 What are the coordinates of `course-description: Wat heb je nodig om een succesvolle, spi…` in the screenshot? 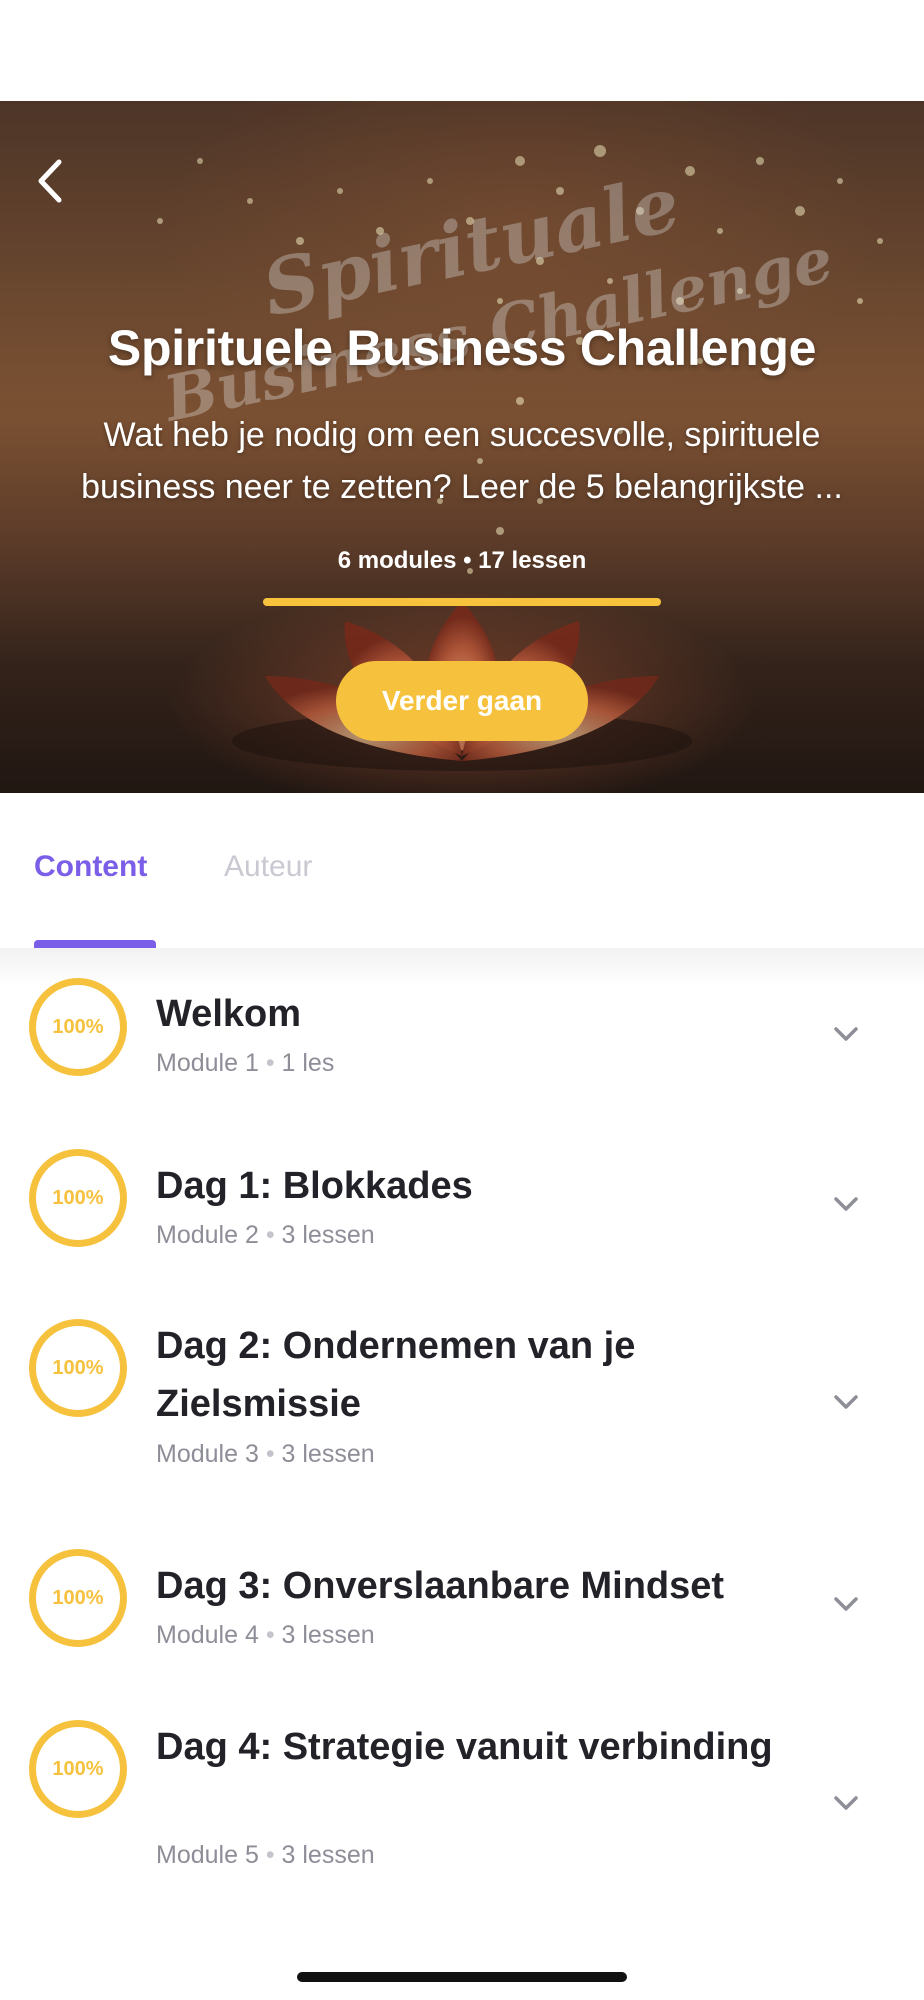 It's located at (462, 461).